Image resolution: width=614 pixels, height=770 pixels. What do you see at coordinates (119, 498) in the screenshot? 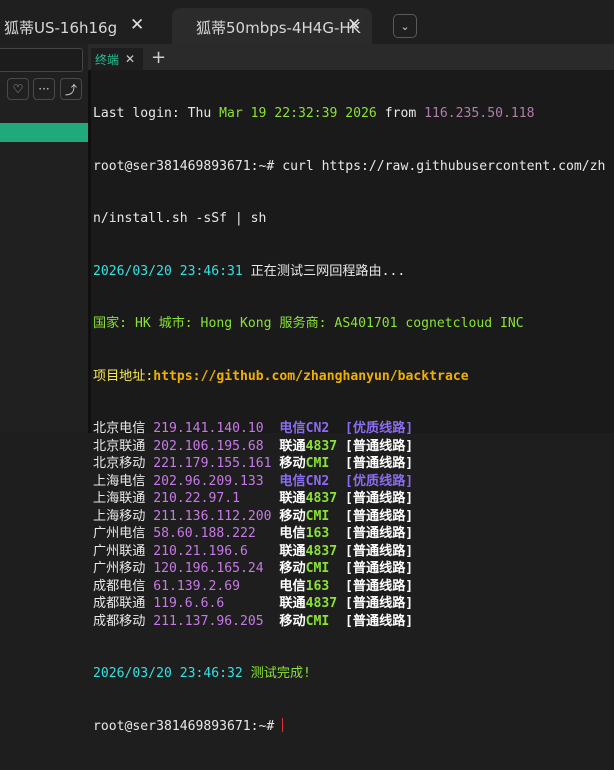
I see `route-name: 上海联通` at bounding box center [119, 498].